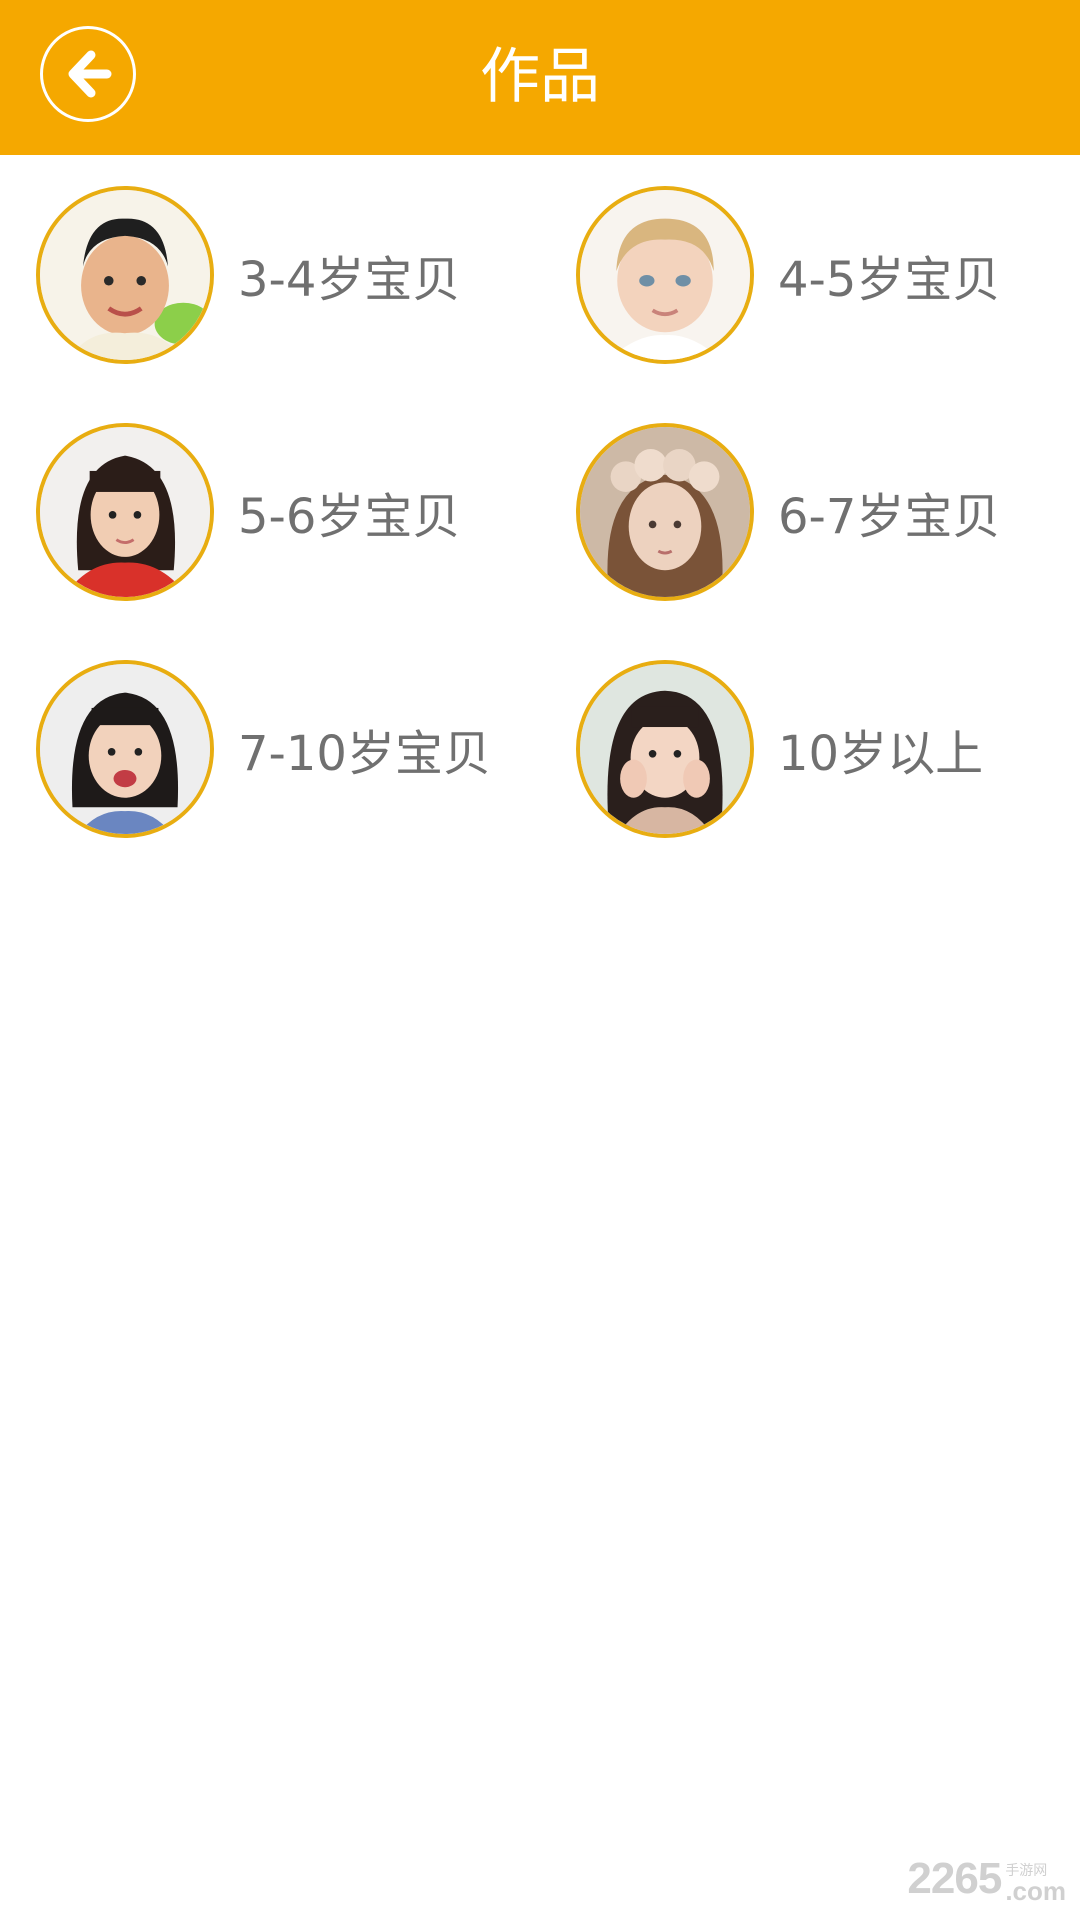  I want to click on header-bar: 作品, so click(540, 77).